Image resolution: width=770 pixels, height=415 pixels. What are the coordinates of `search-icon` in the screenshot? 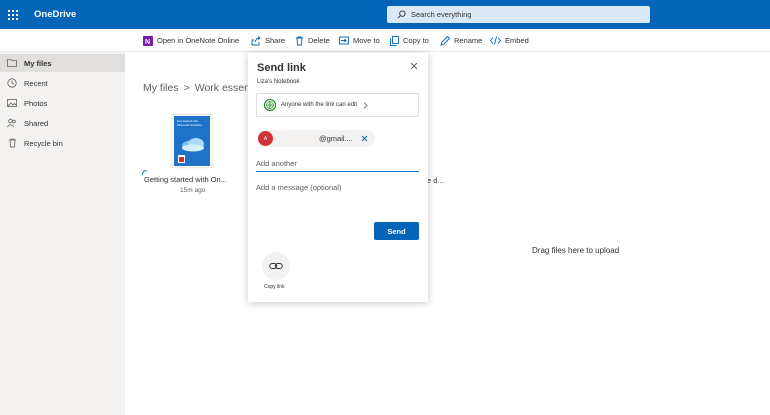 It's located at (401, 14).